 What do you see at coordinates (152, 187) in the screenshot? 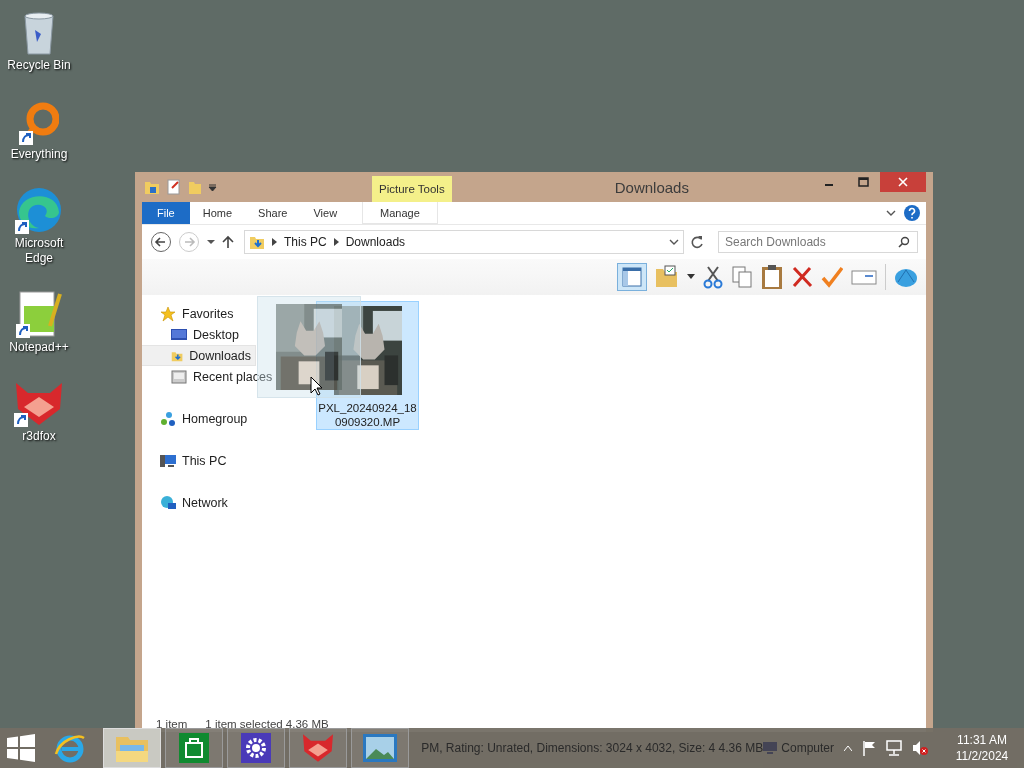
I see `folder-icon` at bounding box center [152, 187].